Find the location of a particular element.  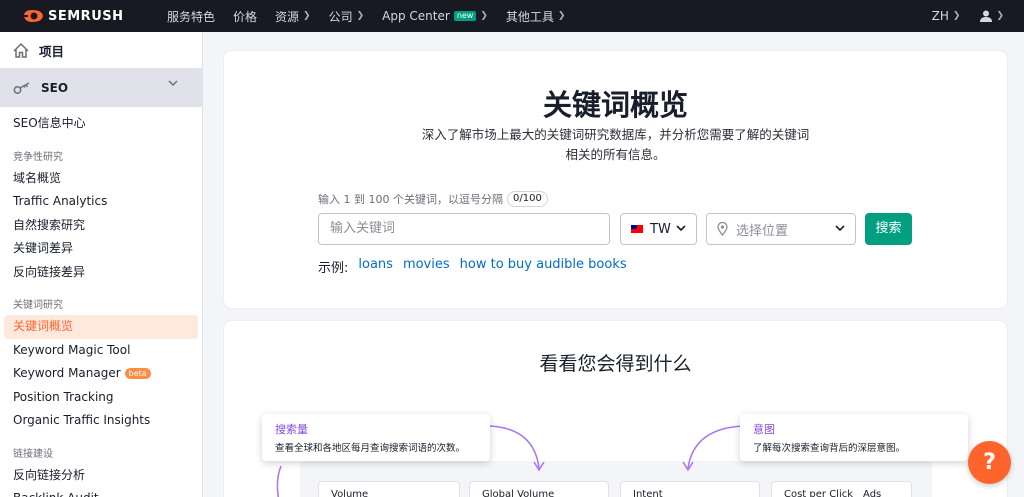

sidebar-item-position-tracking: Position Tracking is located at coordinates (101, 398).